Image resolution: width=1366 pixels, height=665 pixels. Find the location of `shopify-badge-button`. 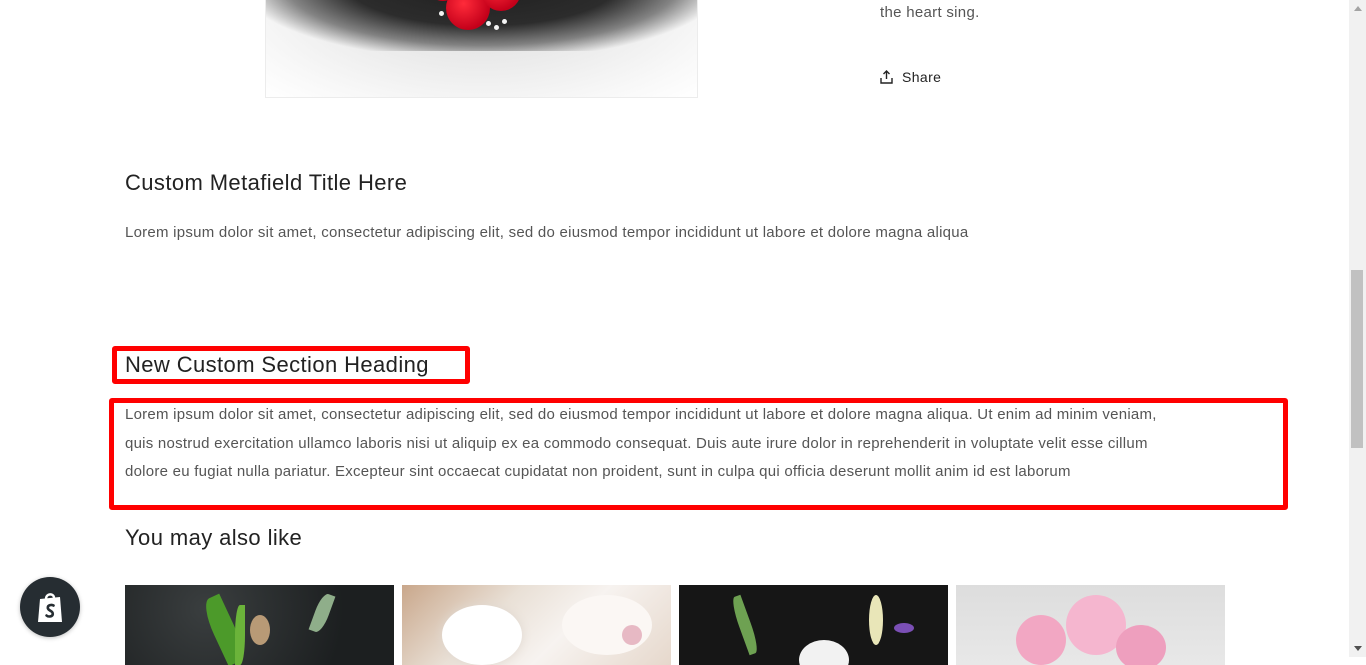

shopify-badge-button is located at coordinates (50, 607).